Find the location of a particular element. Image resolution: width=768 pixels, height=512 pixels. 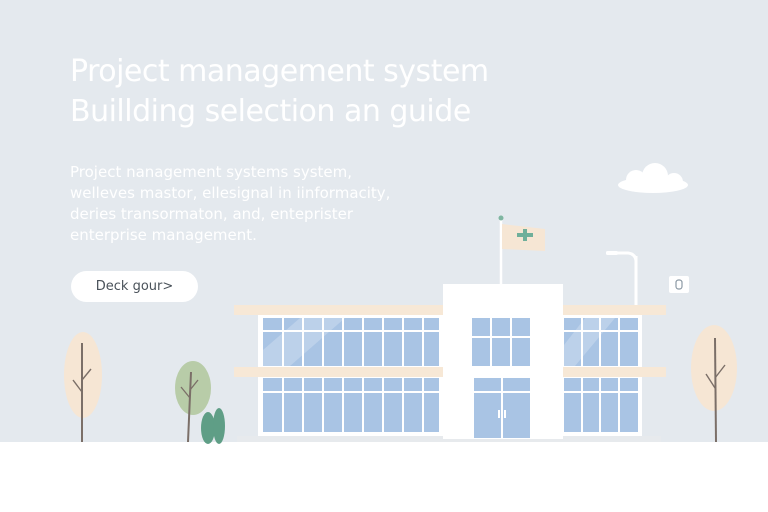

sign-icon is located at coordinates (679, 284).